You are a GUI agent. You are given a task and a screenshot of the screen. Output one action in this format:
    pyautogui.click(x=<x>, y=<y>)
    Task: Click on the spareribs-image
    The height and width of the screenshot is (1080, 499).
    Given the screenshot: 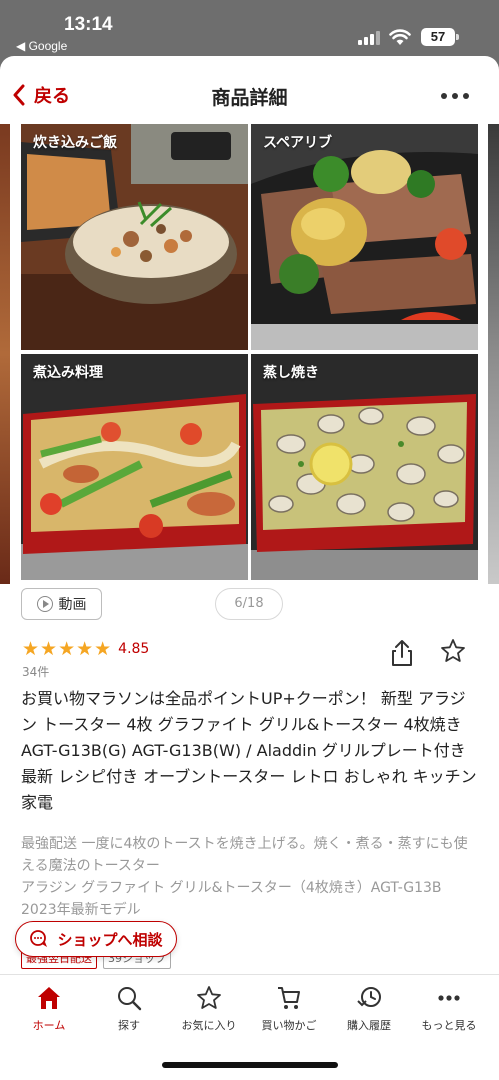 What is the action you would take?
    pyautogui.click(x=364, y=237)
    